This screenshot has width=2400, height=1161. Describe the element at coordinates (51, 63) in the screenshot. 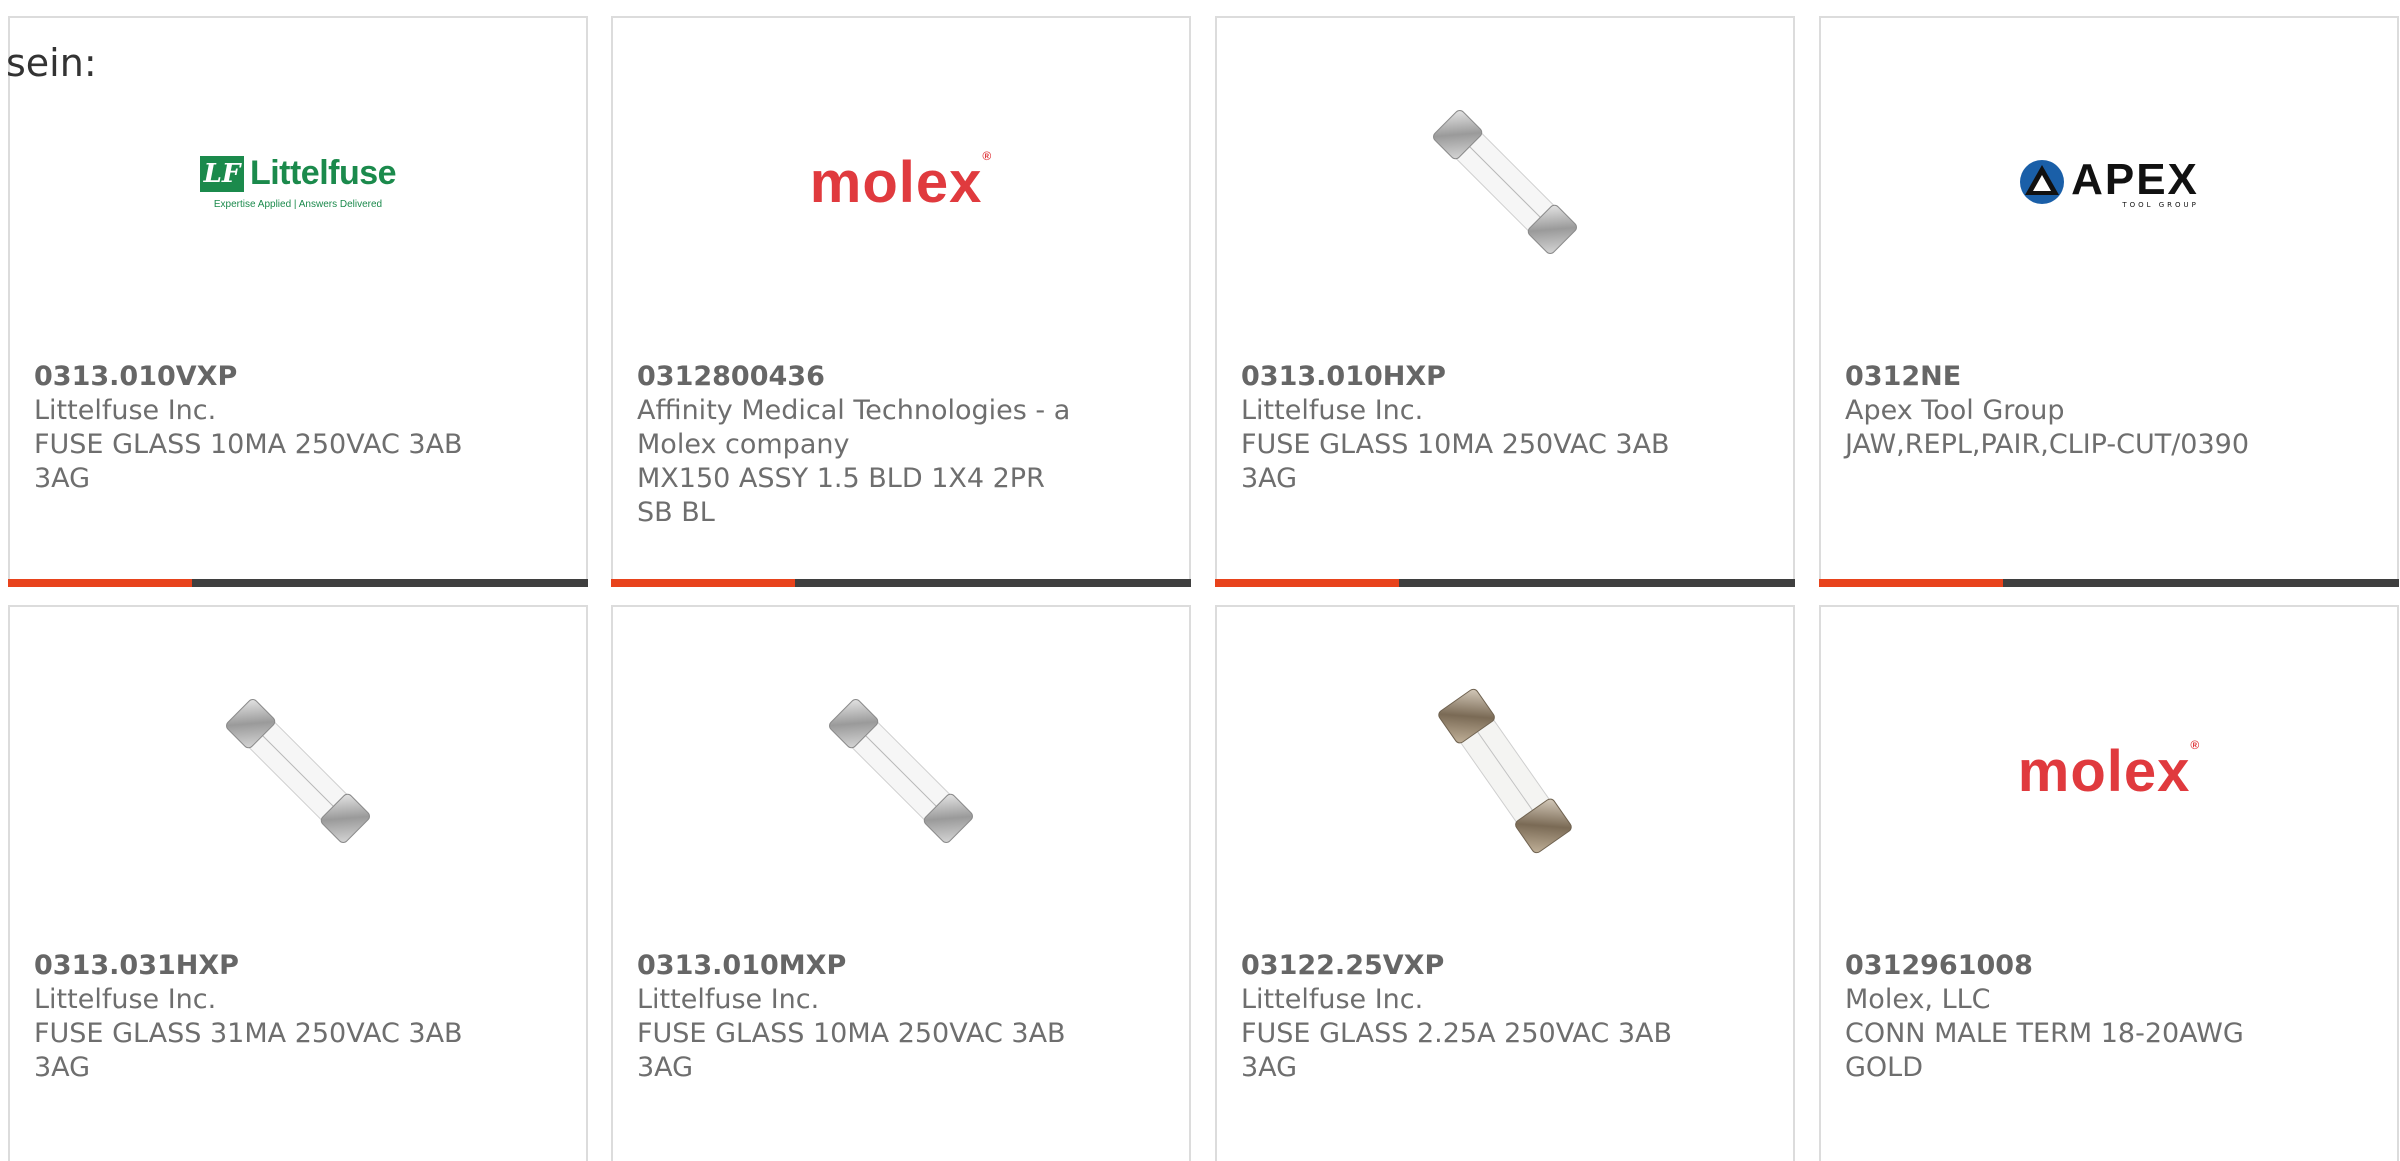

I see `intro-text: sein:` at that location.